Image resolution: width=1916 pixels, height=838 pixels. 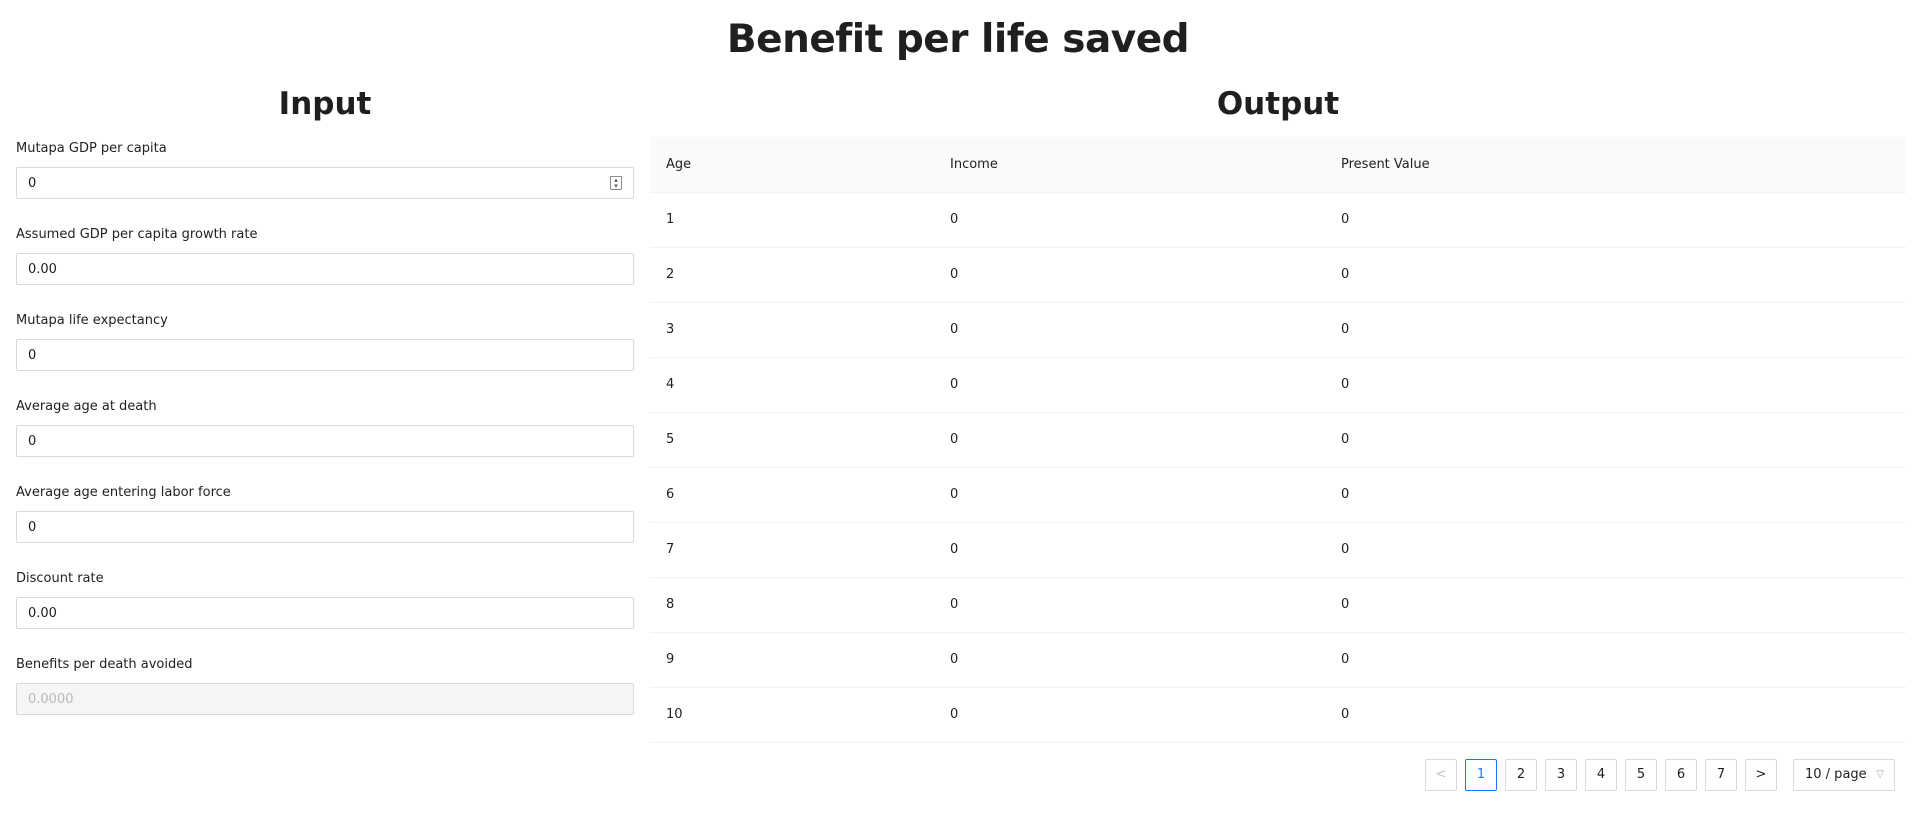 I want to click on page-title: Benefit per life saved, so click(x=958, y=39).